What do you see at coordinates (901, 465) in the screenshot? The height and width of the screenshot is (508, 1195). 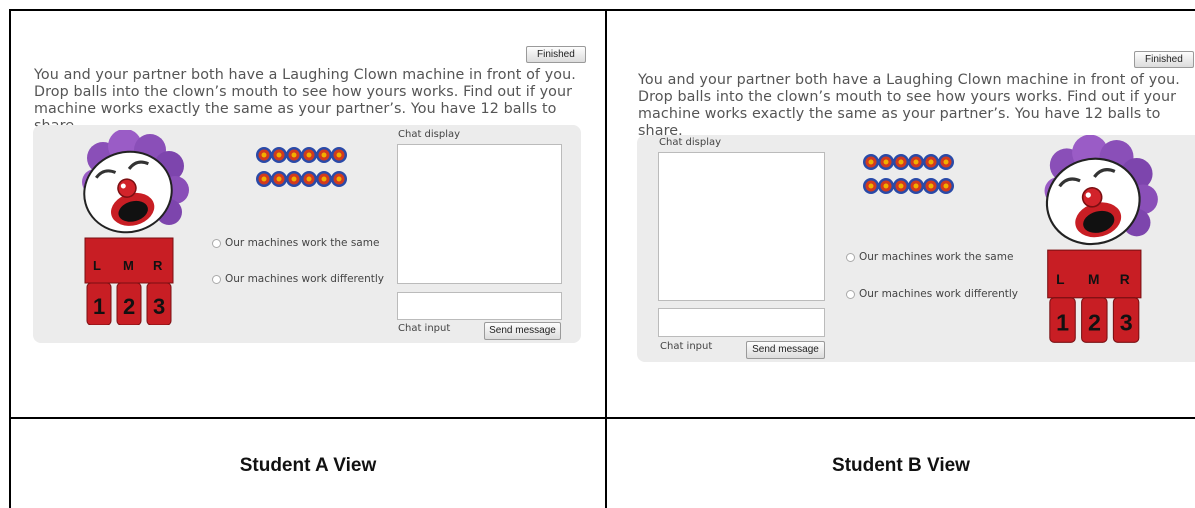 I see `caption-student-b: Student B View` at bounding box center [901, 465].